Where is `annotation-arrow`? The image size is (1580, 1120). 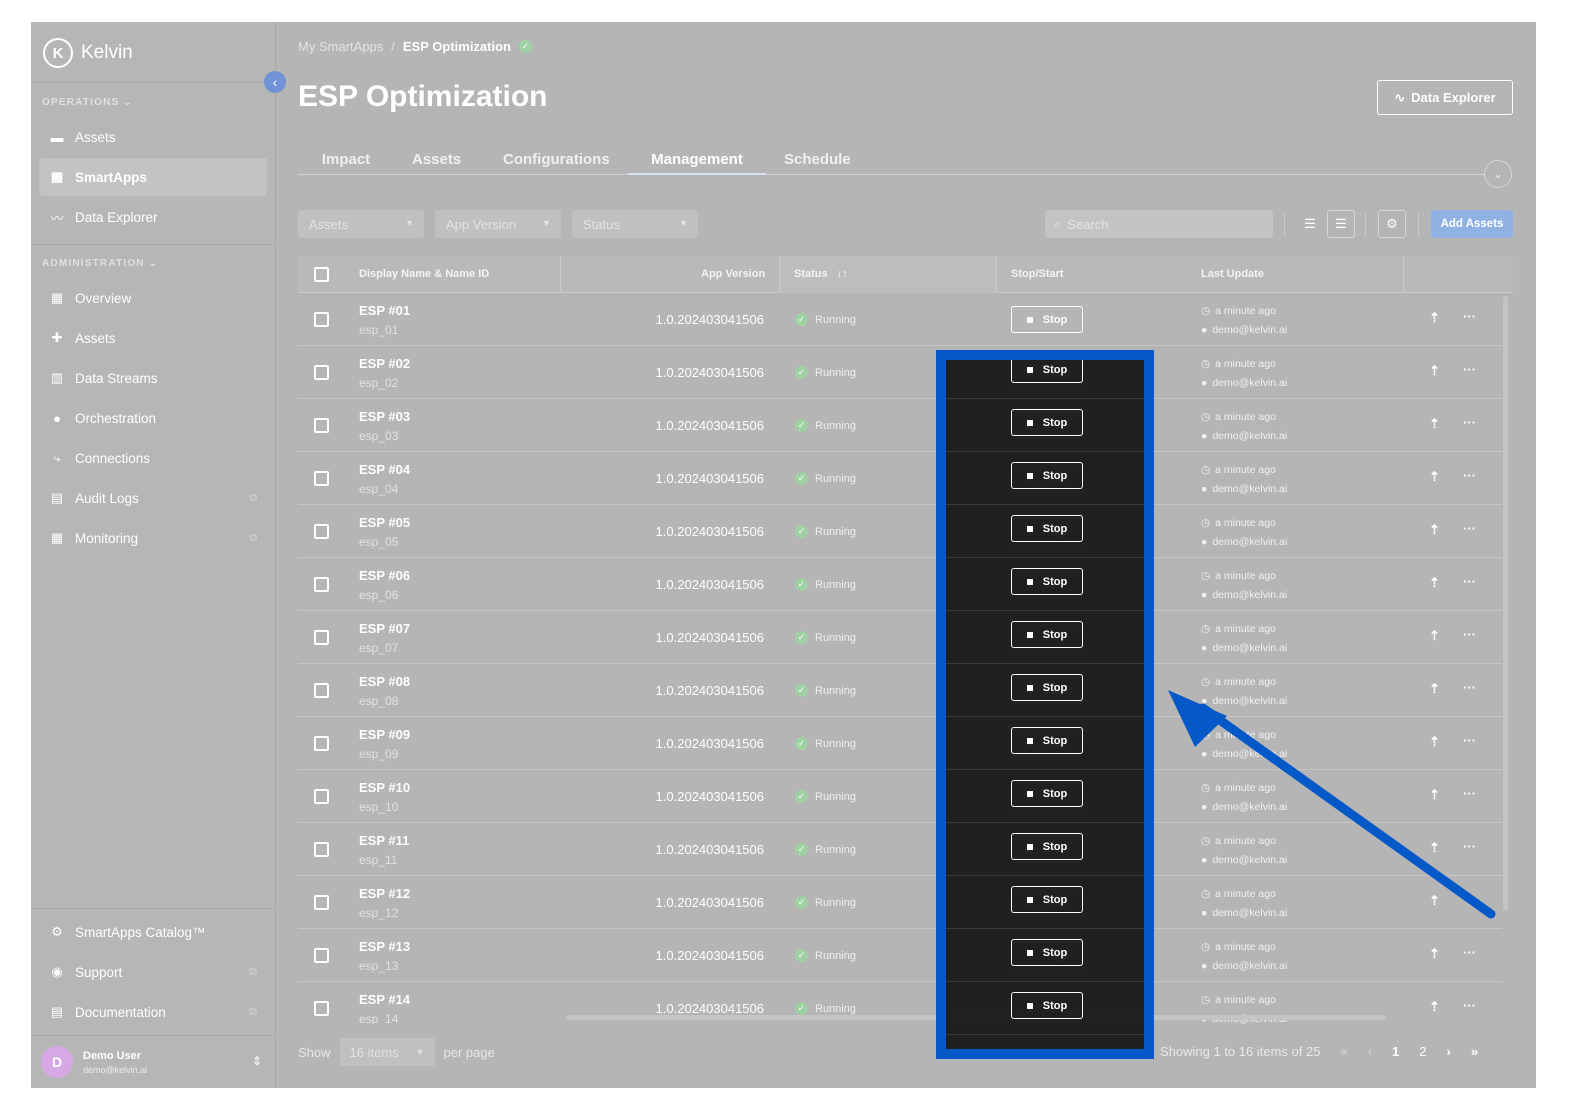 annotation-arrow is located at coordinates (1332, 804).